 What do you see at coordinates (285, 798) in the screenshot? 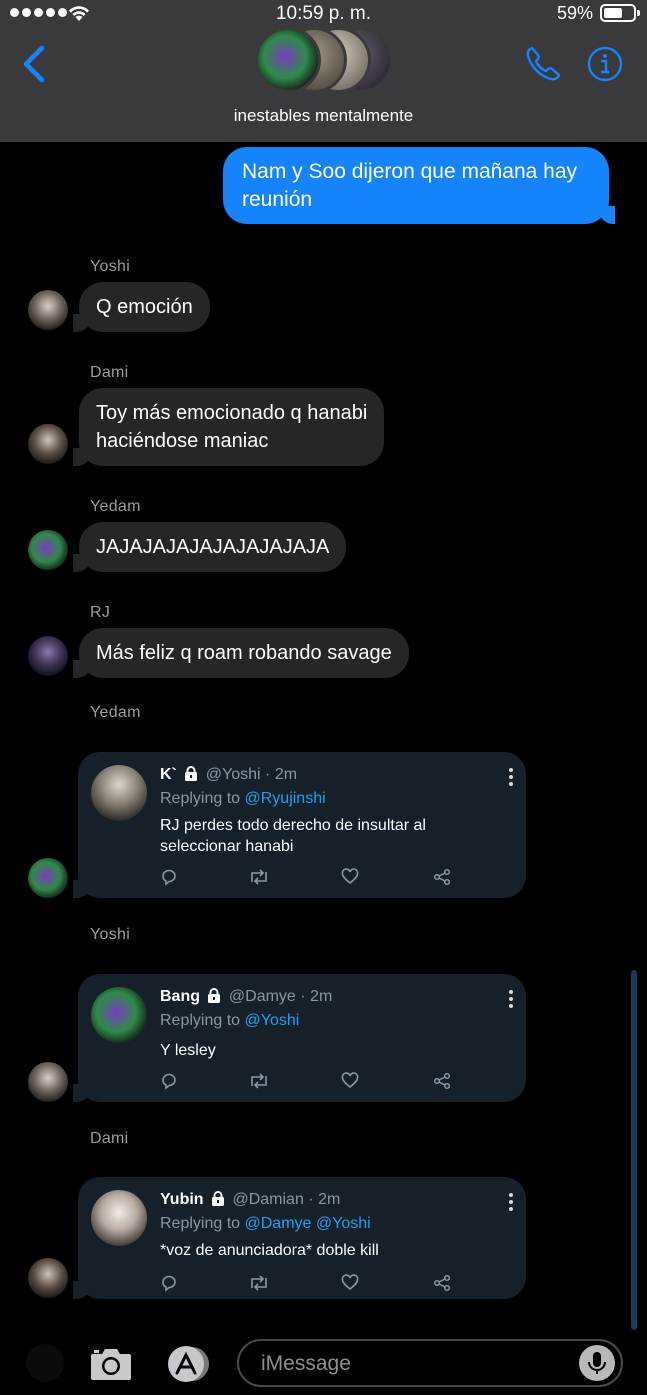
I see `tweet-mention-link: @Ryujinshi` at bounding box center [285, 798].